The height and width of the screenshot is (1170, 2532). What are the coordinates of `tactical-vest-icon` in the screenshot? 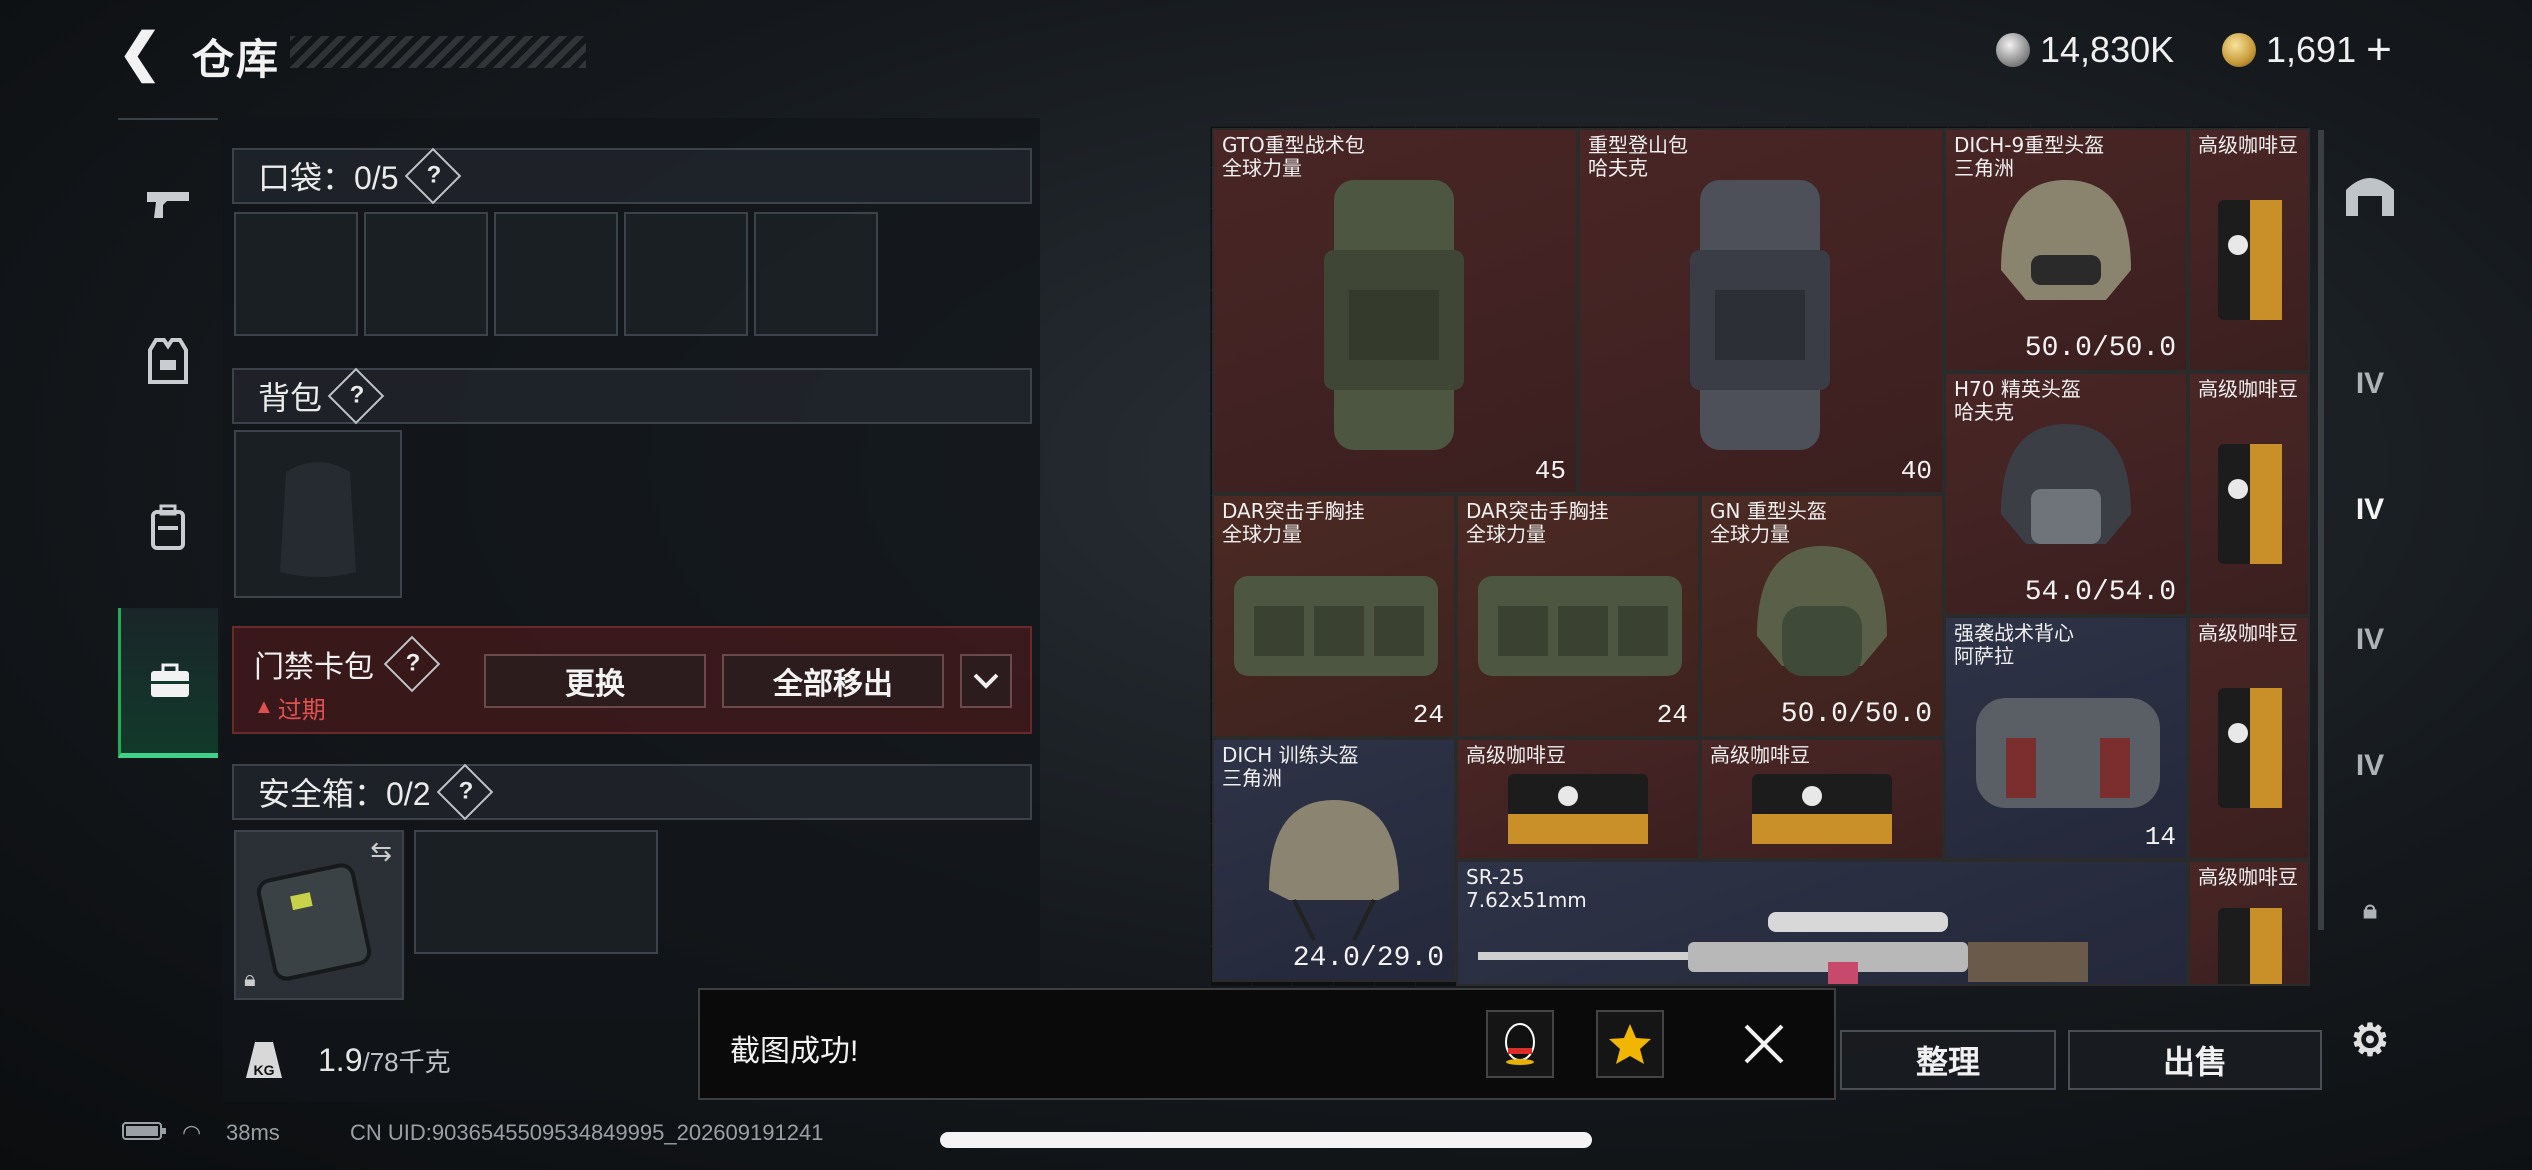 It's located at (2068, 753).